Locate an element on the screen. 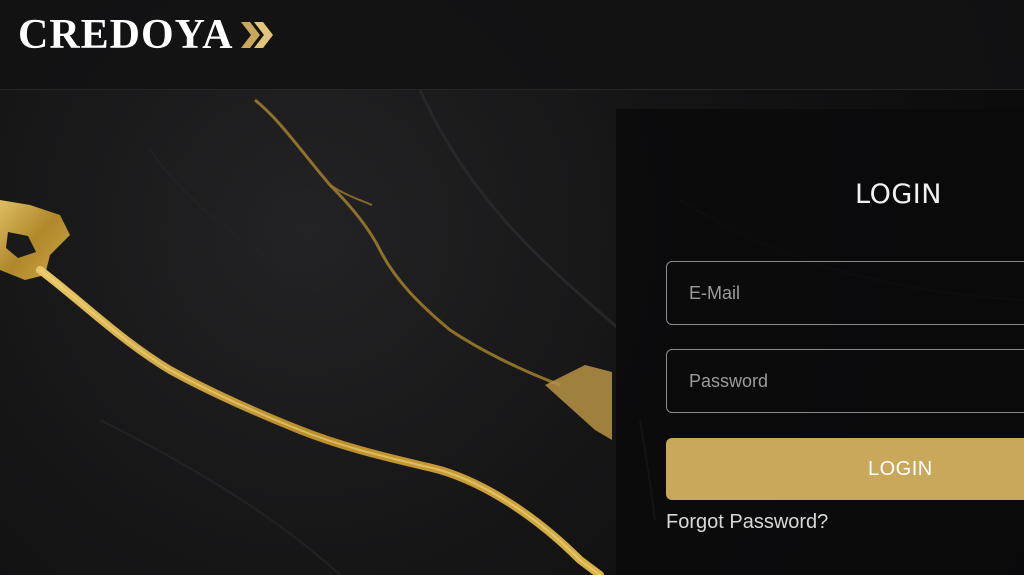  logo-text: CREDOYA is located at coordinates (126, 35).